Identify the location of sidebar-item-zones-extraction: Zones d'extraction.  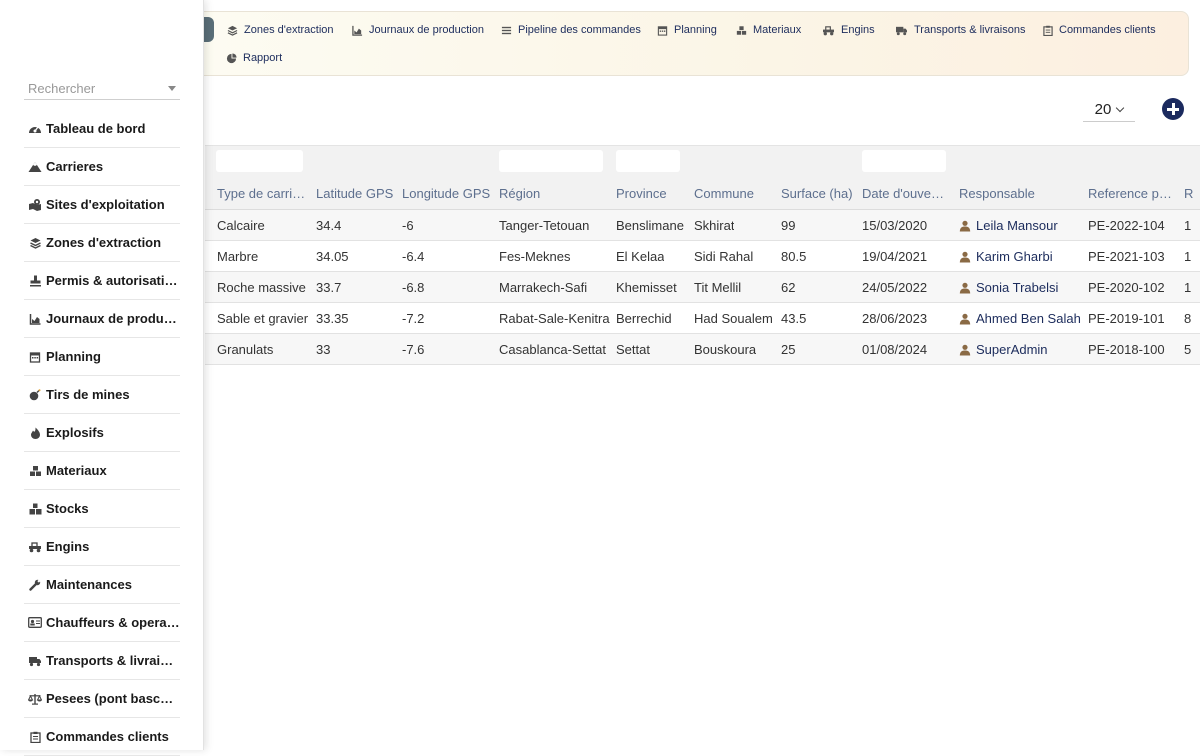
(102, 243).